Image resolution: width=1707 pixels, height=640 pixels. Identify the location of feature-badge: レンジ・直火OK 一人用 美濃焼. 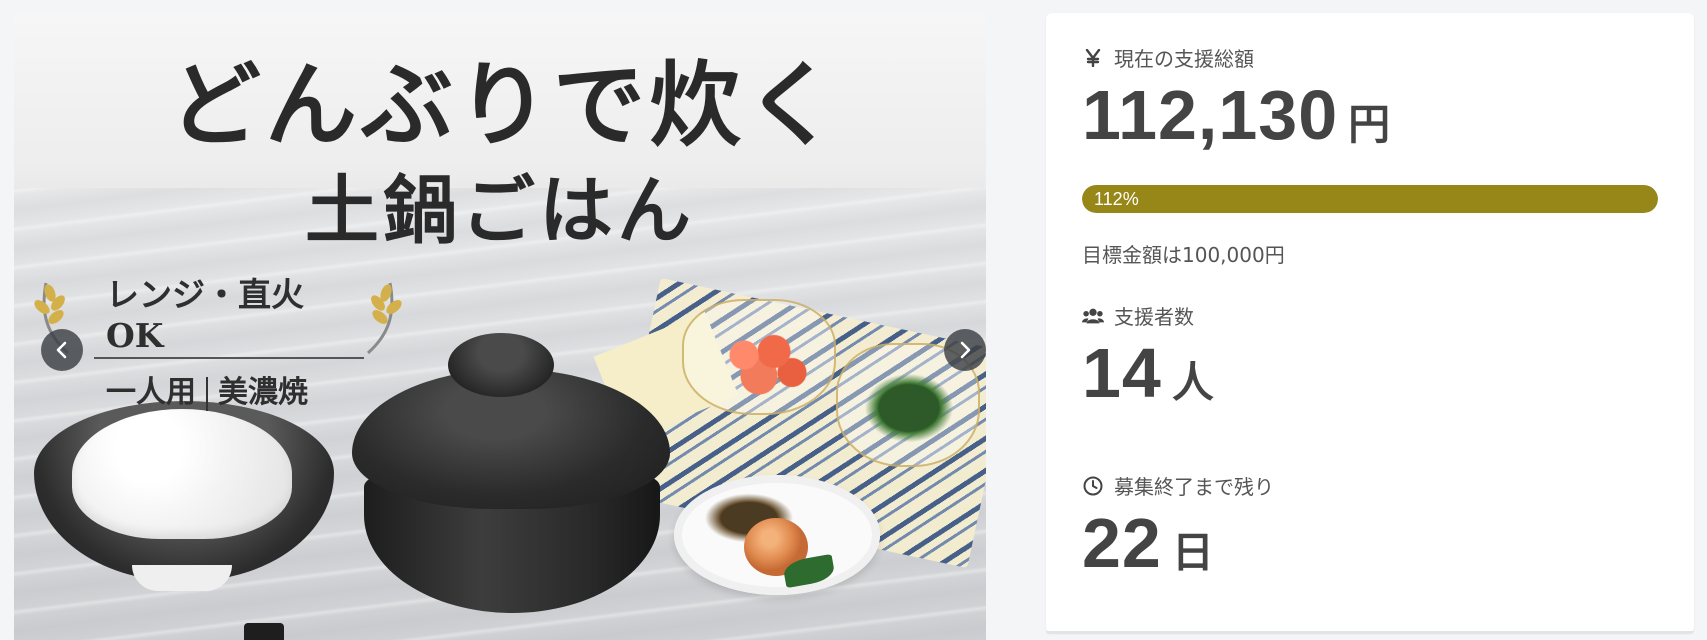
(229, 339).